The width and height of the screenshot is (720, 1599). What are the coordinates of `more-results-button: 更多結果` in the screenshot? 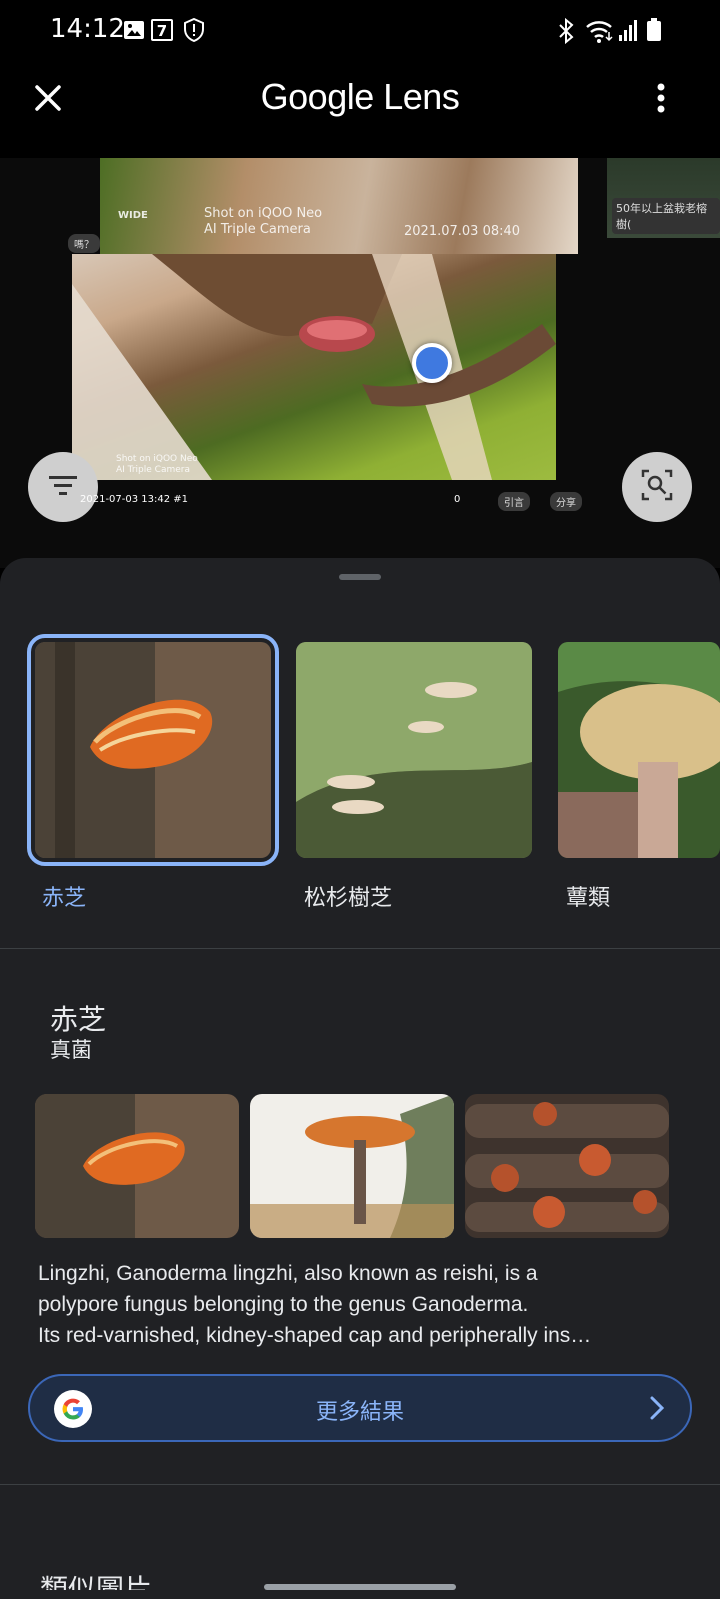 It's located at (360, 1408).